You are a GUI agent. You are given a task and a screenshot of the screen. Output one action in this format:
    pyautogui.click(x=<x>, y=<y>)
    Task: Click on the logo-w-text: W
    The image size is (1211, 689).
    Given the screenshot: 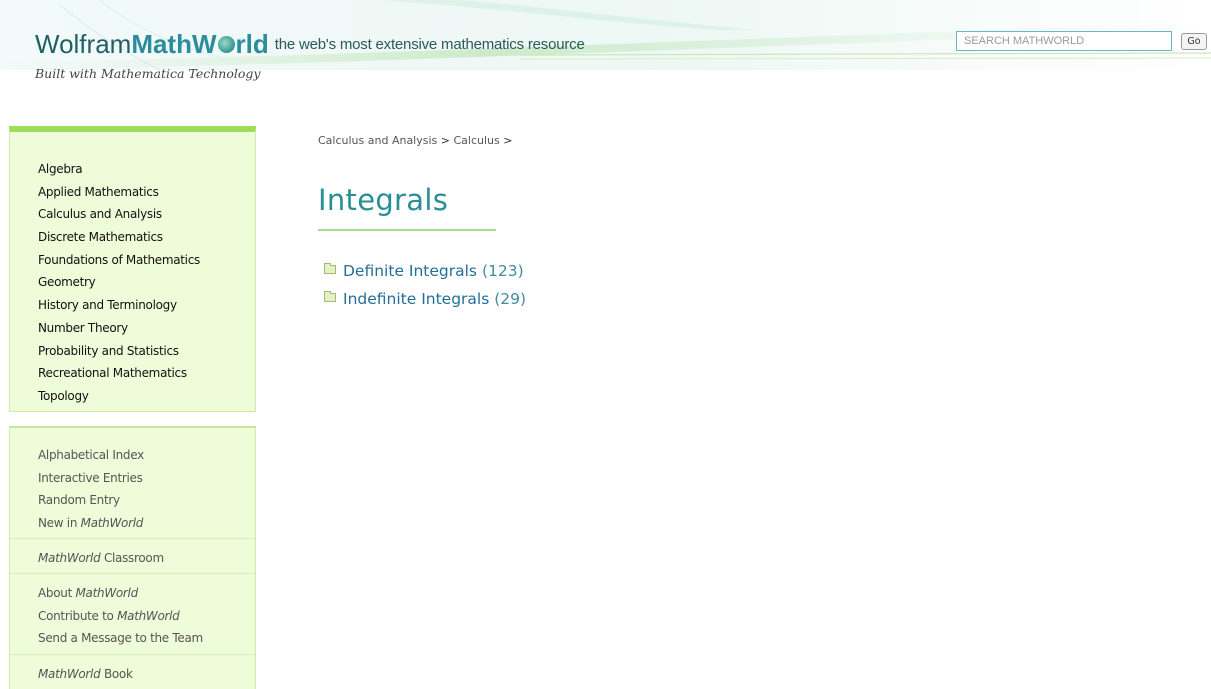 What is the action you would take?
    pyautogui.click(x=204, y=44)
    